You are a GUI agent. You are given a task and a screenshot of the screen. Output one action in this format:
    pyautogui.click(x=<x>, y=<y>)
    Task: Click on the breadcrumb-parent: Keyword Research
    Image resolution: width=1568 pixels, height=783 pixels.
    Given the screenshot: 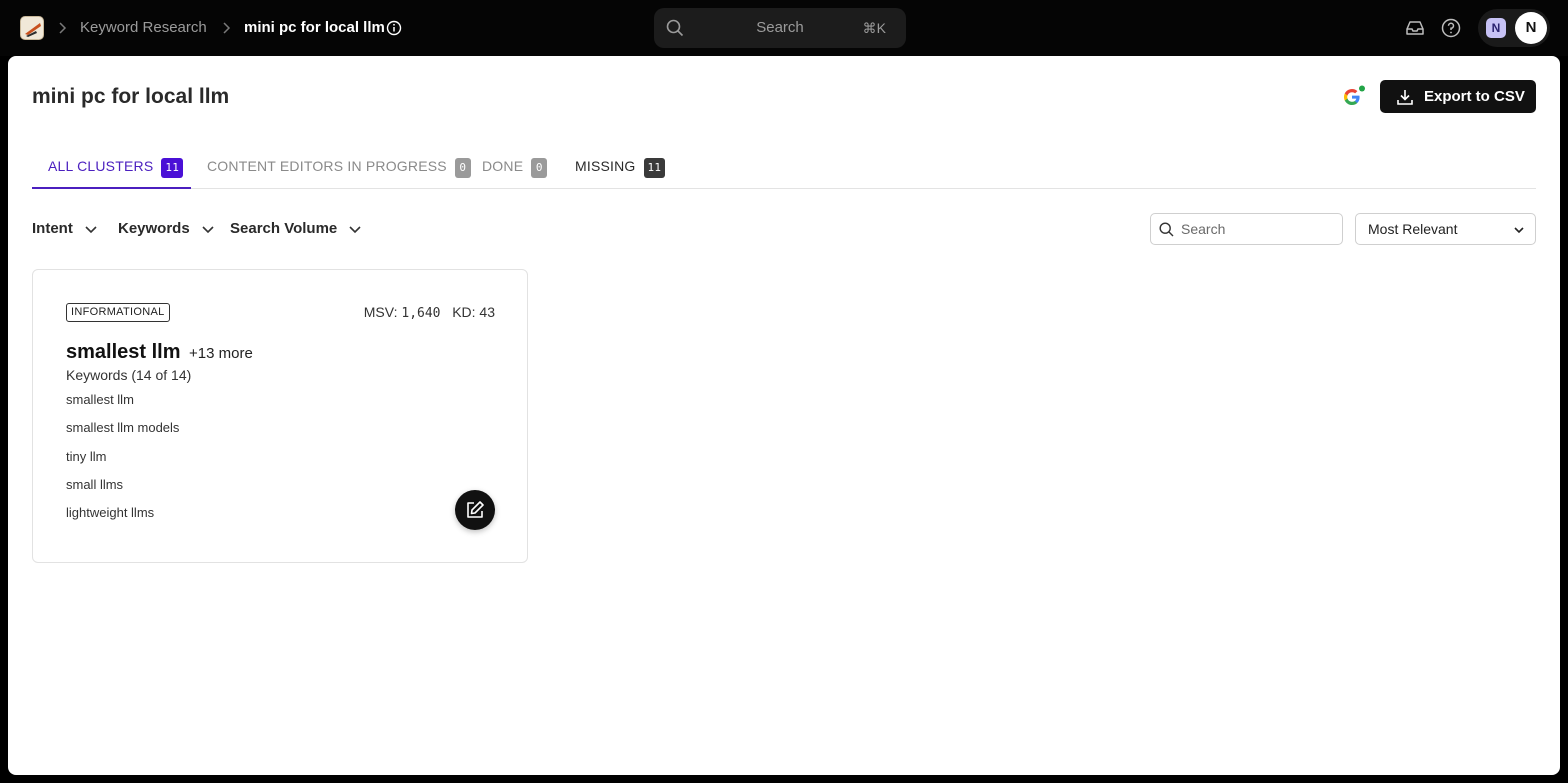 What is the action you would take?
    pyautogui.click(x=143, y=28)
    